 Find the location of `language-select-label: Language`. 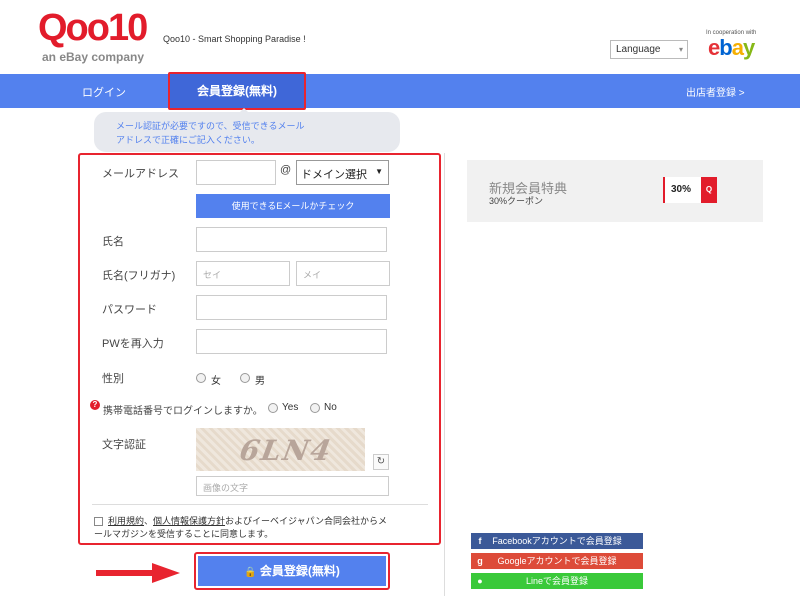

language-select-label: Language is located at coordinates (638, 49).